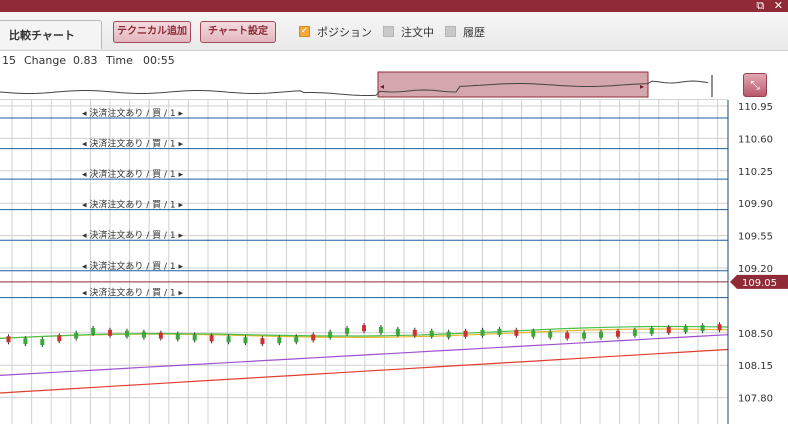  I want to click on title-bar: ⧉ ✕, so click(394, 6).